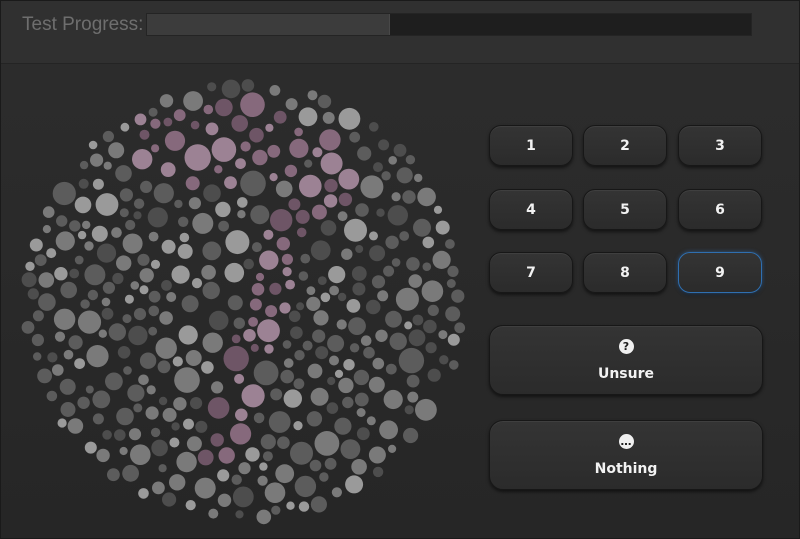  I want to click on answer-9-label: 9, so click(720, 272).